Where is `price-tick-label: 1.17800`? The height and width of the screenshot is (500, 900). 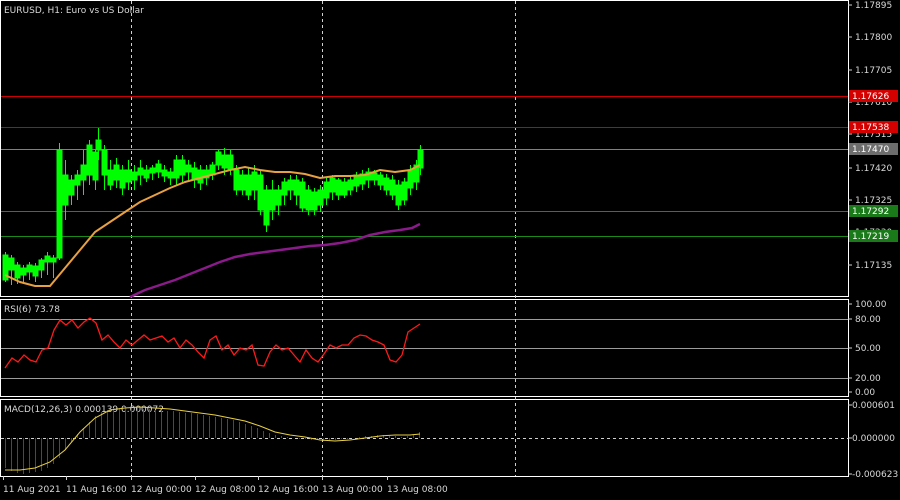 price-tick-label: 1.17800 is located at coordinates (873, 38).